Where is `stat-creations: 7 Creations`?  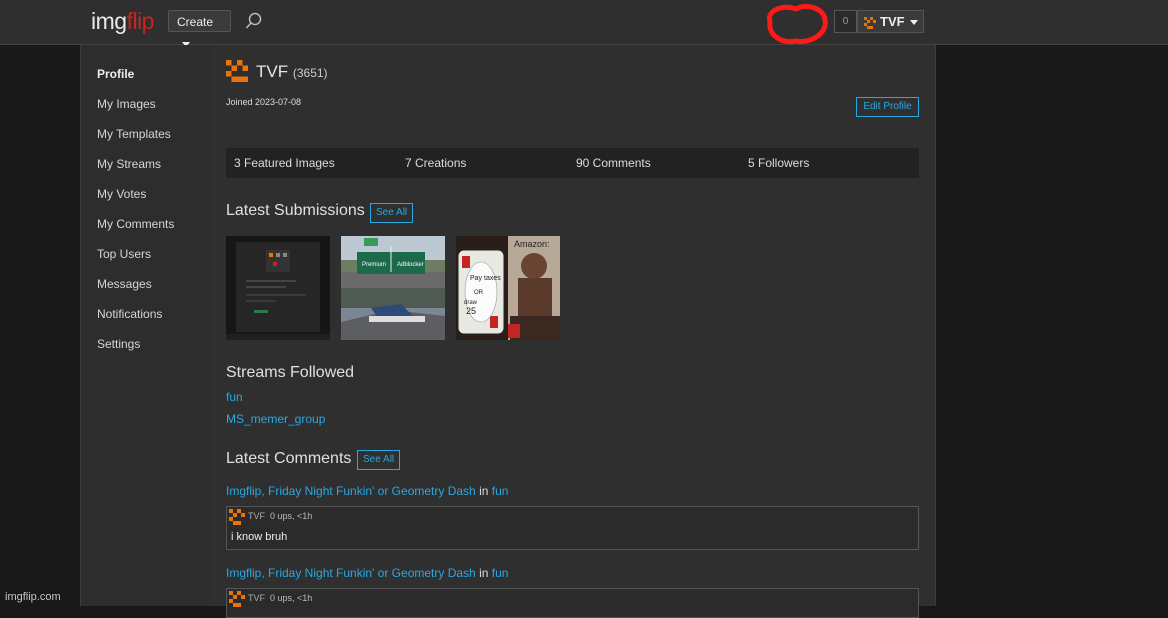 stat-creations: 7 Creations is located at coordinates (435, 163).